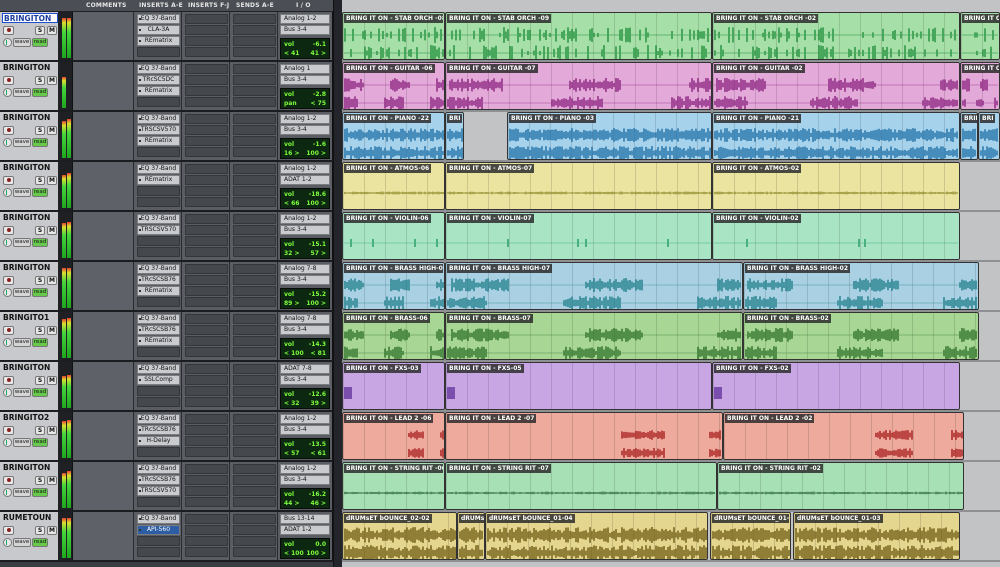 The height and width of the screenshot is (567, 1000). What do you see at coordinates (305, 548) in the screenshot?
I see `volume-pan-display: vol 0.0 < 100 100 >` at bounding box center [305, 548].